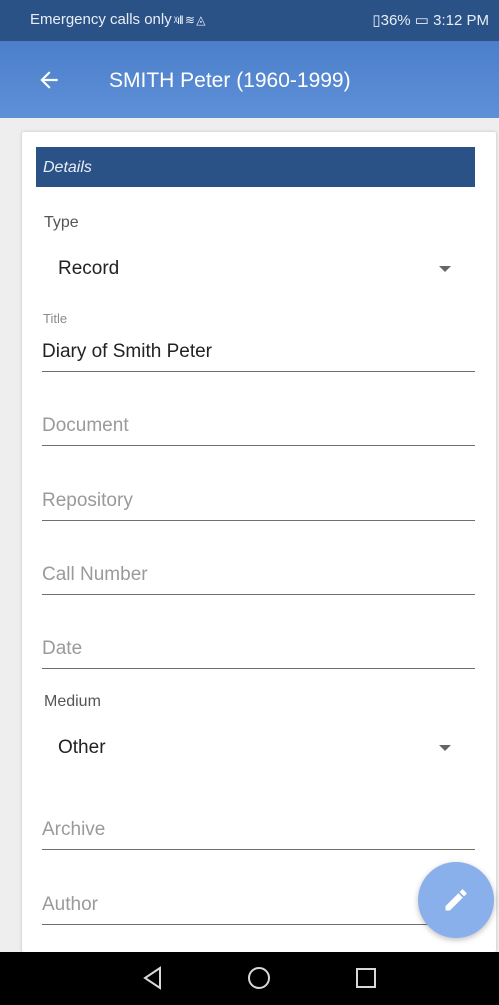 The height and width of the screenshot is (1005, 499). I want to click on page-title: SMITH Peter (1960-1999), so click(230, 80).